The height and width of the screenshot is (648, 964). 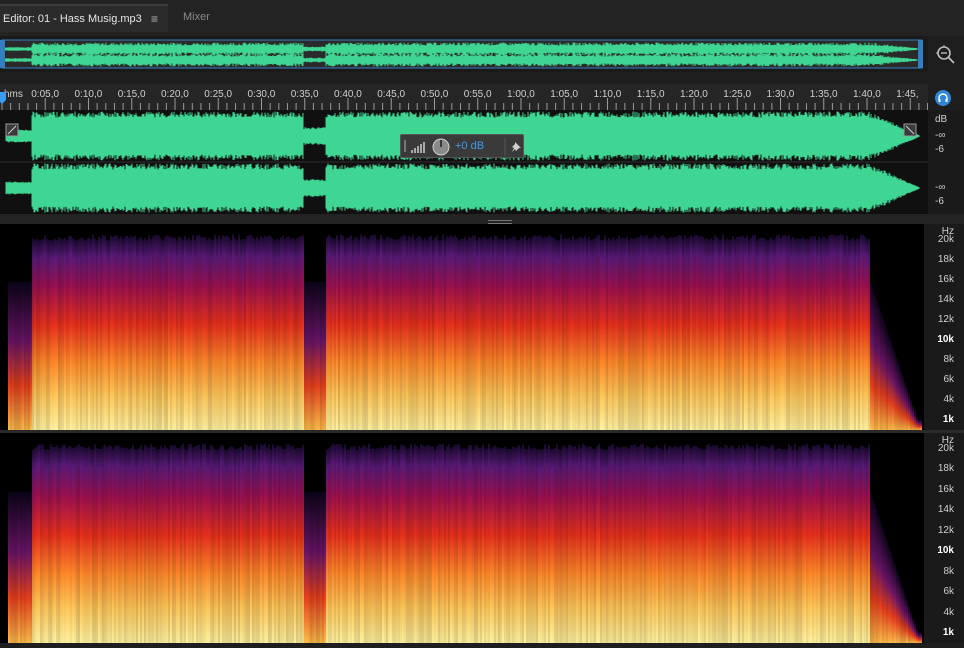 What do you see at coordinates (72, 19) in the screenshot?
I see `tab-editor-label: Editor: 01 - Hass Musig.mp3` at bounding box center [72, 19].